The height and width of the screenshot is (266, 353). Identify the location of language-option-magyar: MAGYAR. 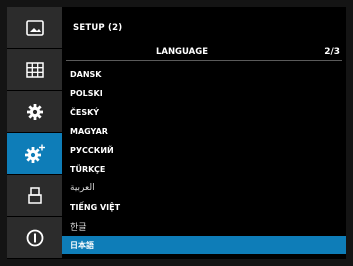
(204, 131).